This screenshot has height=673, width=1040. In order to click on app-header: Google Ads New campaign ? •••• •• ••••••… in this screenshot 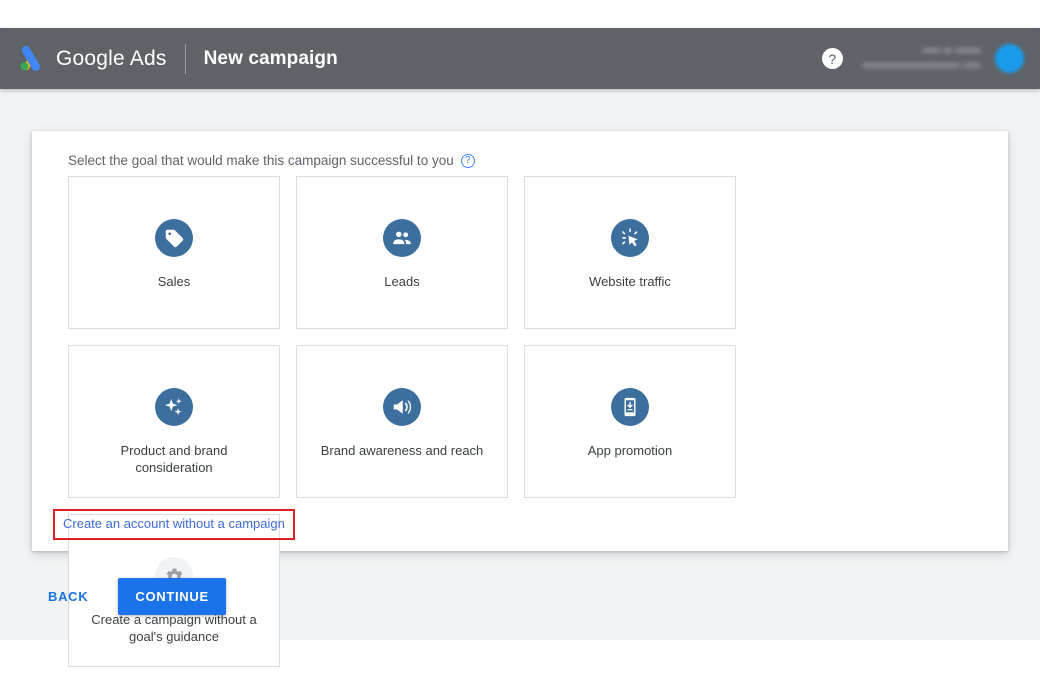, I will do `click(520, 58)`.